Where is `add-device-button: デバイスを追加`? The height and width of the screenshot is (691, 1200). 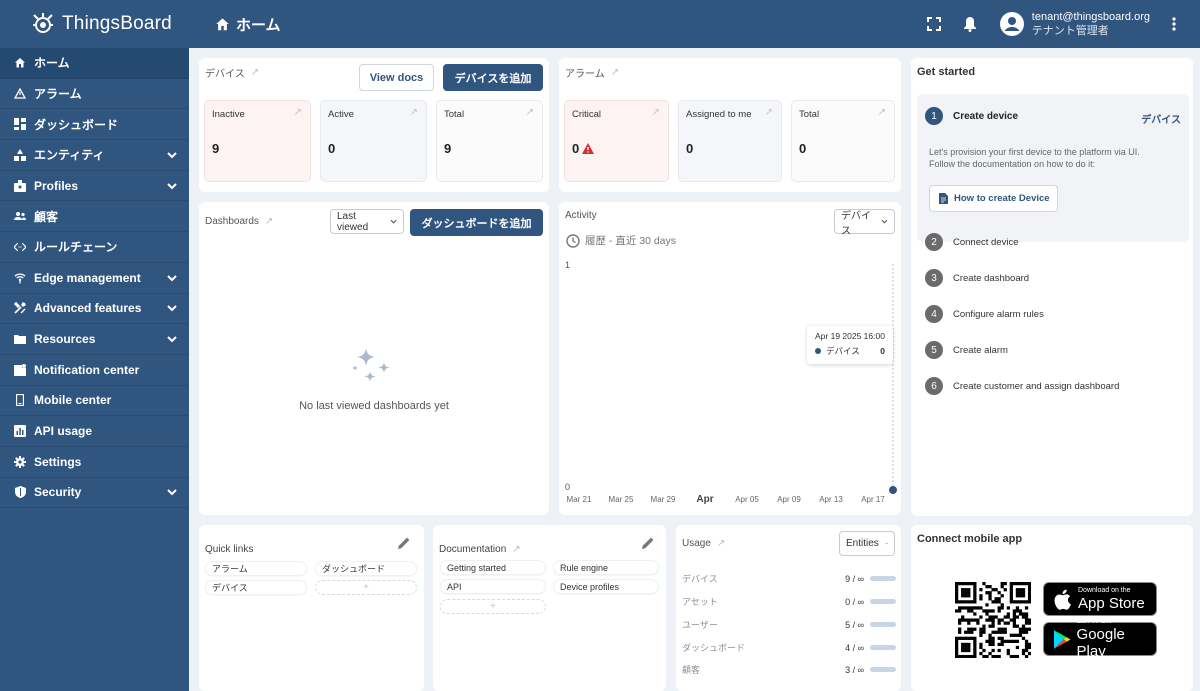 add-device-button: デバイスを追加 is located at coordinates (493, 77).